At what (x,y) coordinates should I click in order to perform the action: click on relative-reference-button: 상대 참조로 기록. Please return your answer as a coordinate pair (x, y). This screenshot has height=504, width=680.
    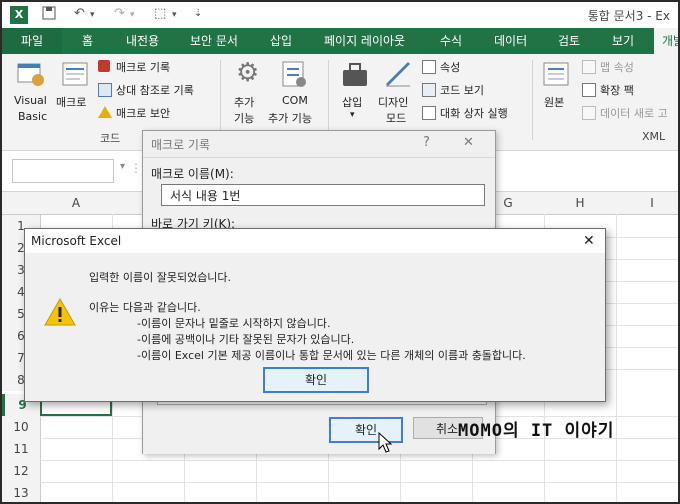
    Looking at the image, I should click on (155, 90).